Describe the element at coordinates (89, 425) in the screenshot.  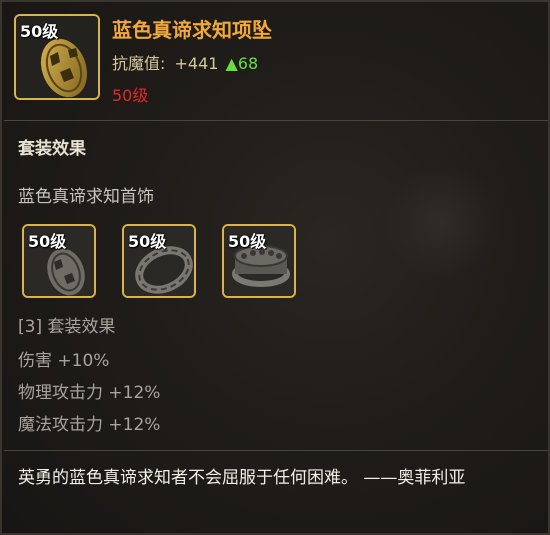
I see `set-bonus-line: 魔法攻击力 +12%` at that location.